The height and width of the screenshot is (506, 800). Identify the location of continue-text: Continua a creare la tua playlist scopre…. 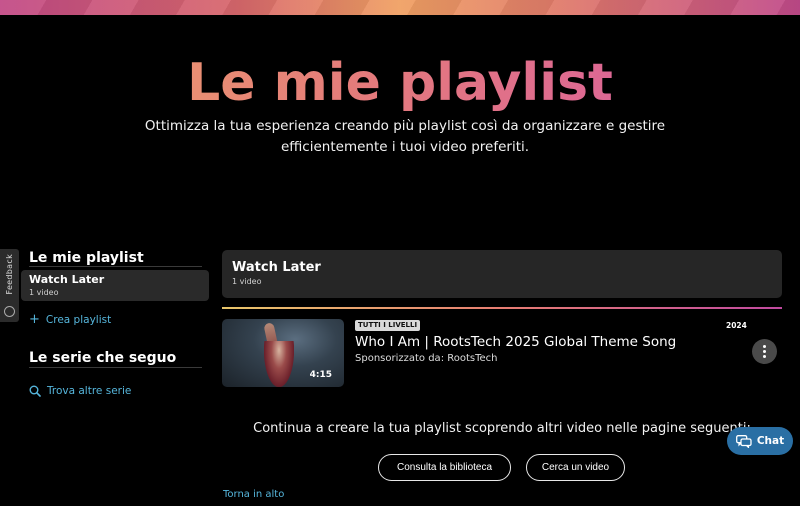
(502, 428).